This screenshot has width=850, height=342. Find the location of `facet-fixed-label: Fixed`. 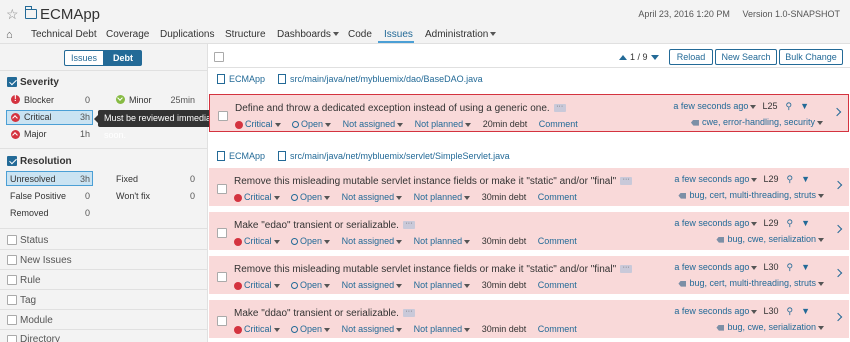

facet-fixed-label: Fixed is located at coordinates (127, 179).